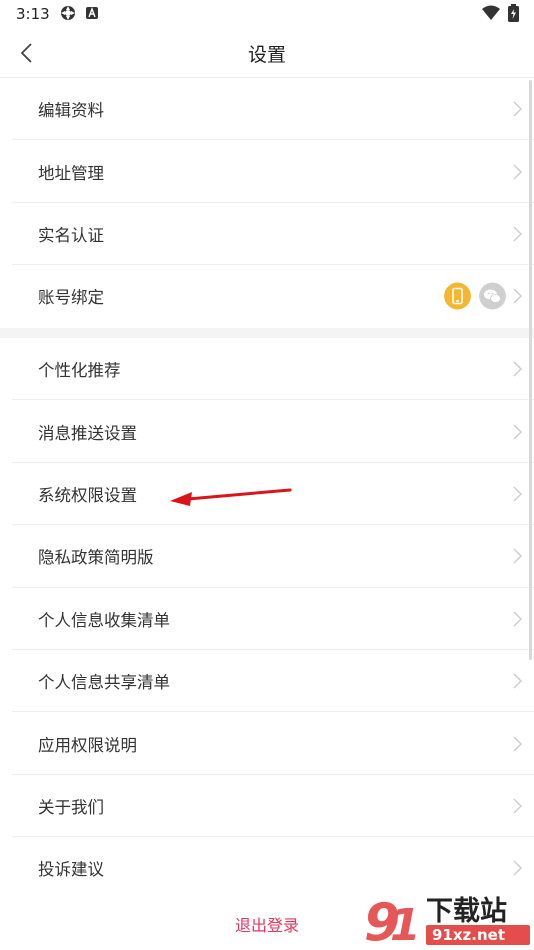 This screenshot has width=534, height=950. I want to click on settings-item-edit-profile: 编辑资料, so click(267, 109).